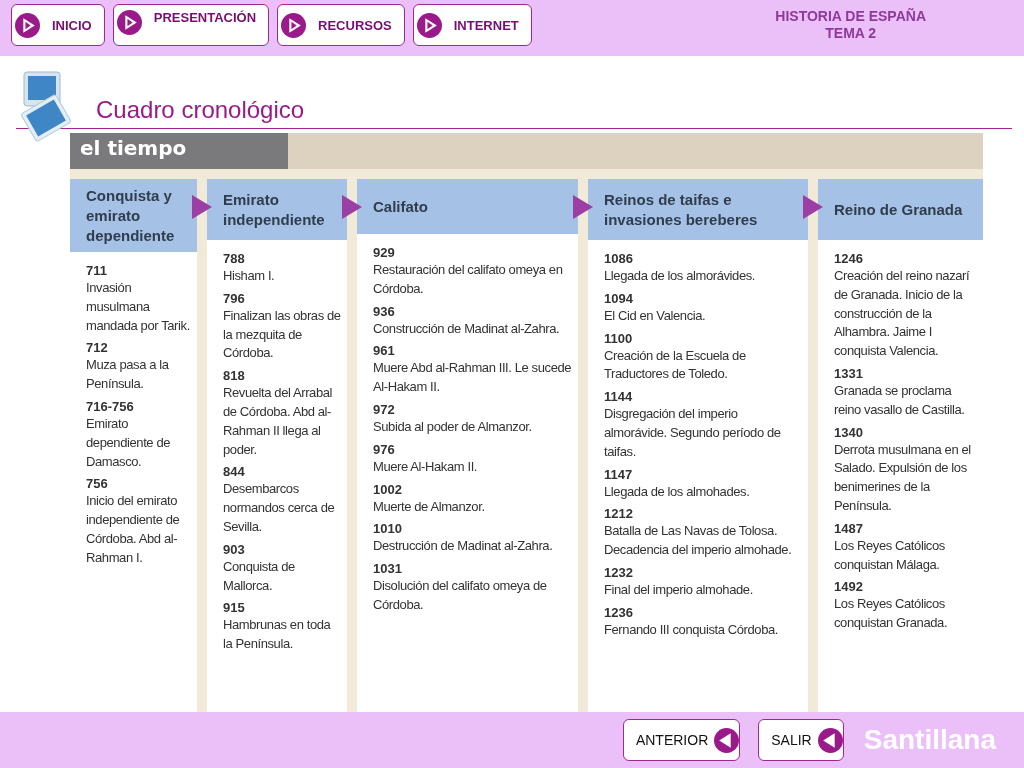  I want to click on course-subtitle: TEMA 2, so click(851, 33).